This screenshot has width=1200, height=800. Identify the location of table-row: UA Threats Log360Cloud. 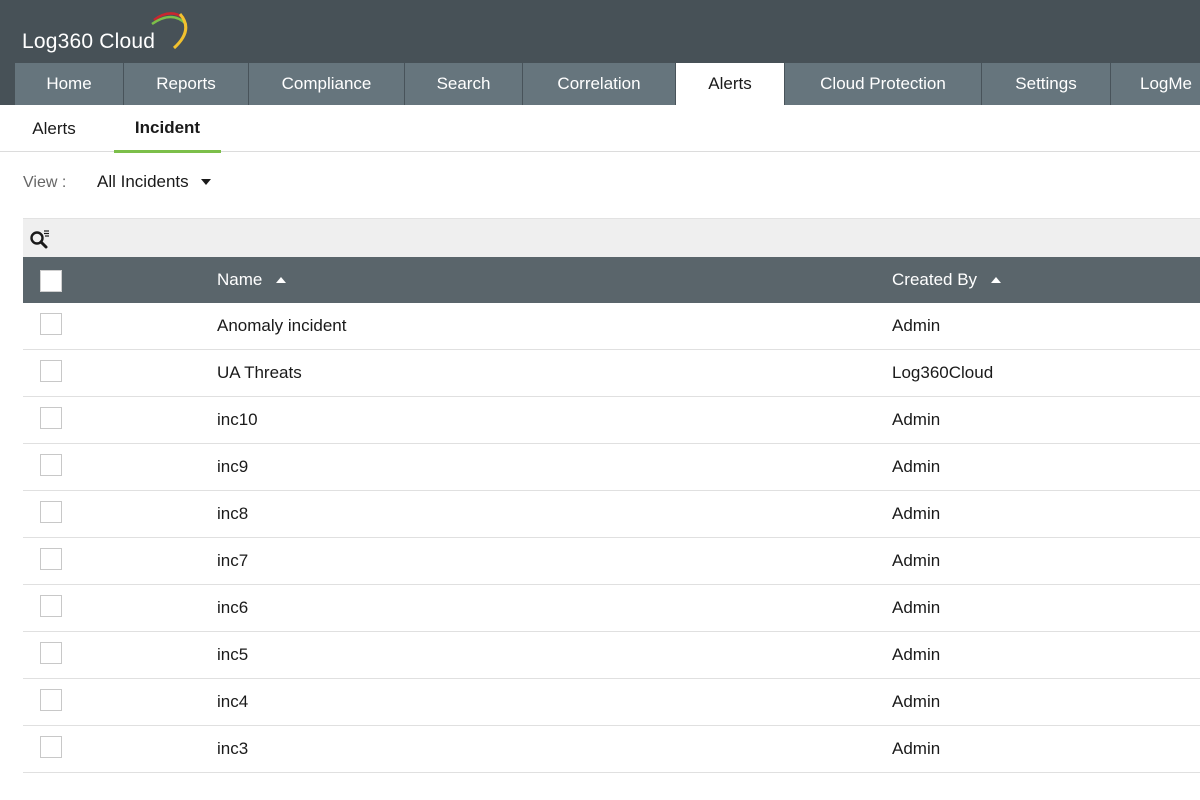
(611, 373).